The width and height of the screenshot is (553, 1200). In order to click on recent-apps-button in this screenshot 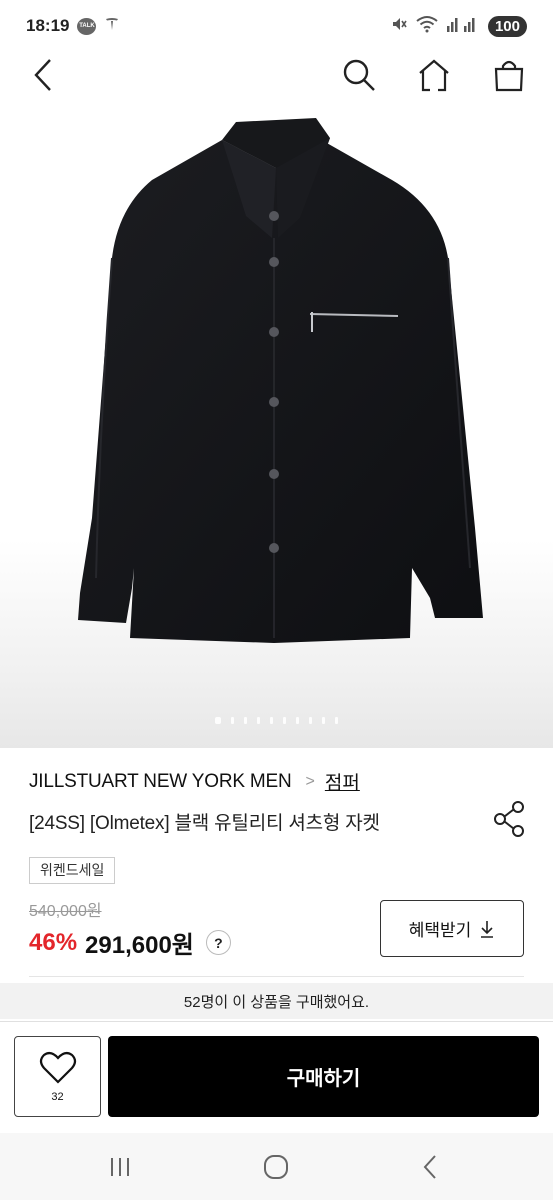, I will do `click(120, 1167)`.